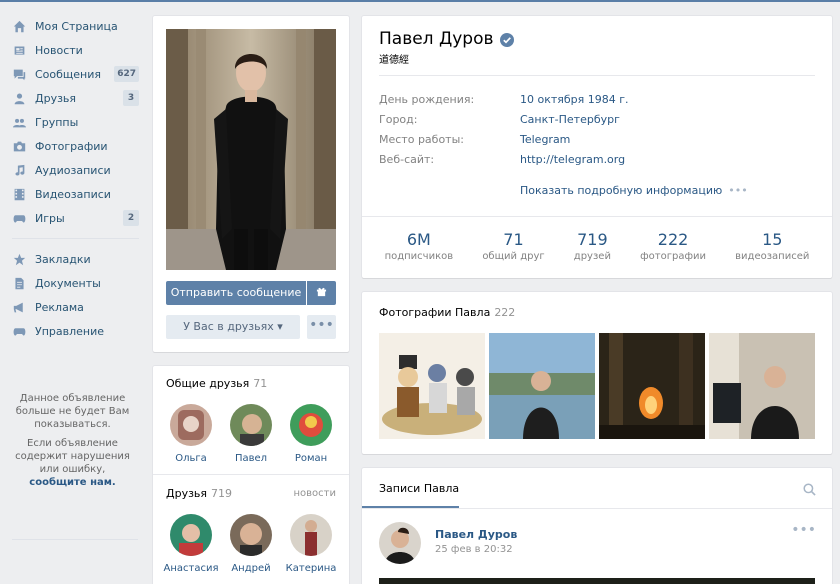 The image size is (840, 584). Describe the element at coordinates (63, 259) in the screenshot. I see `nav-item-label: Закладки` at that location.